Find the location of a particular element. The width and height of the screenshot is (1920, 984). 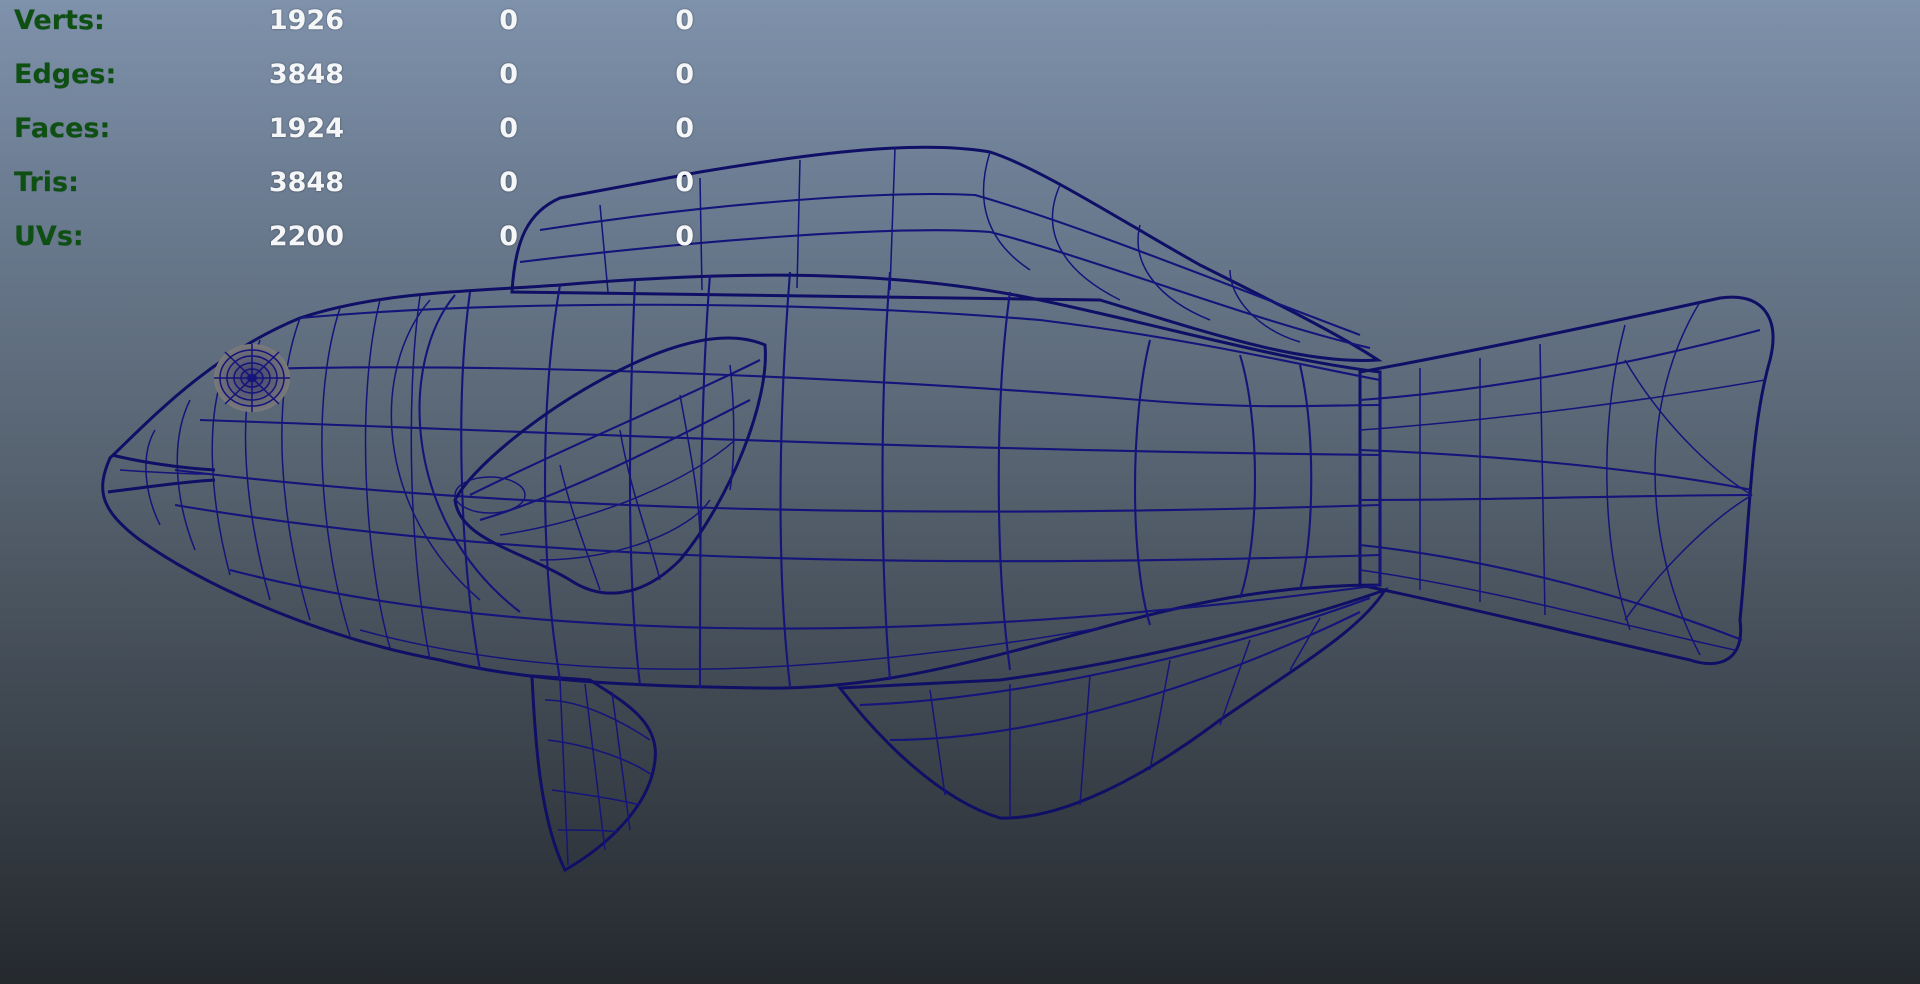

hud-verts-selected: 0 is located at coordinates (508, 20).